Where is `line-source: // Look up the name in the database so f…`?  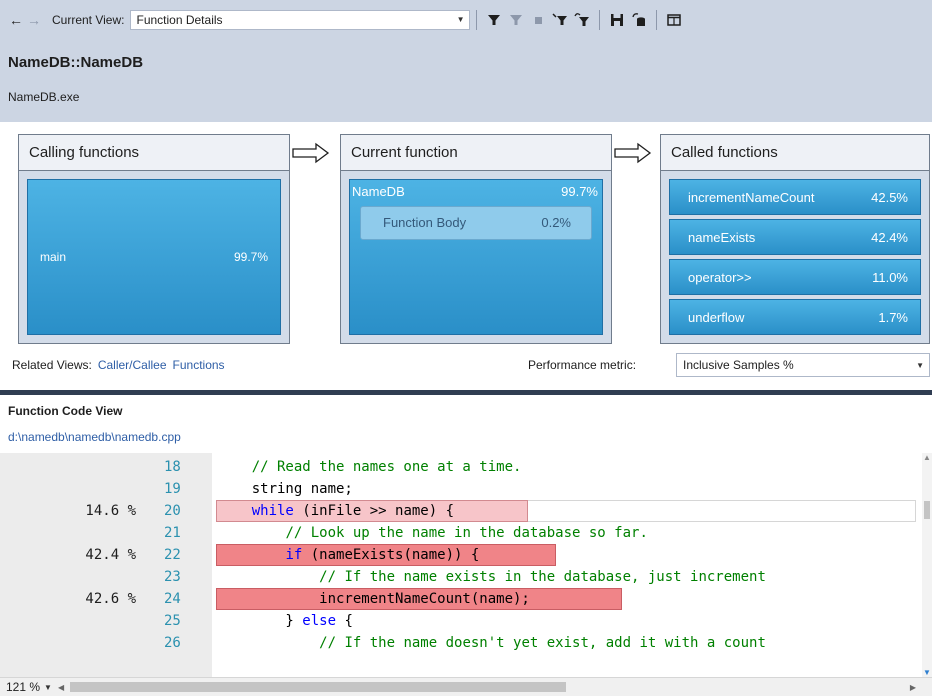 line-source: // Look up the name in the database so f… is located at coordinates (466, 533).